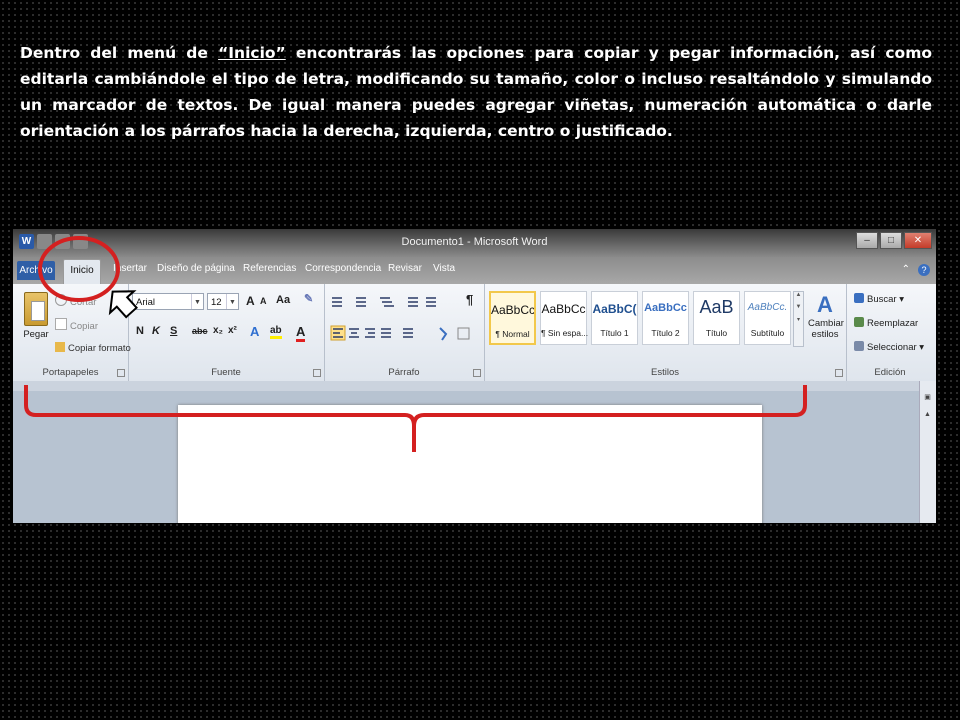  I want to click on select-button: Seleccionar ▾, so click(889, 347).